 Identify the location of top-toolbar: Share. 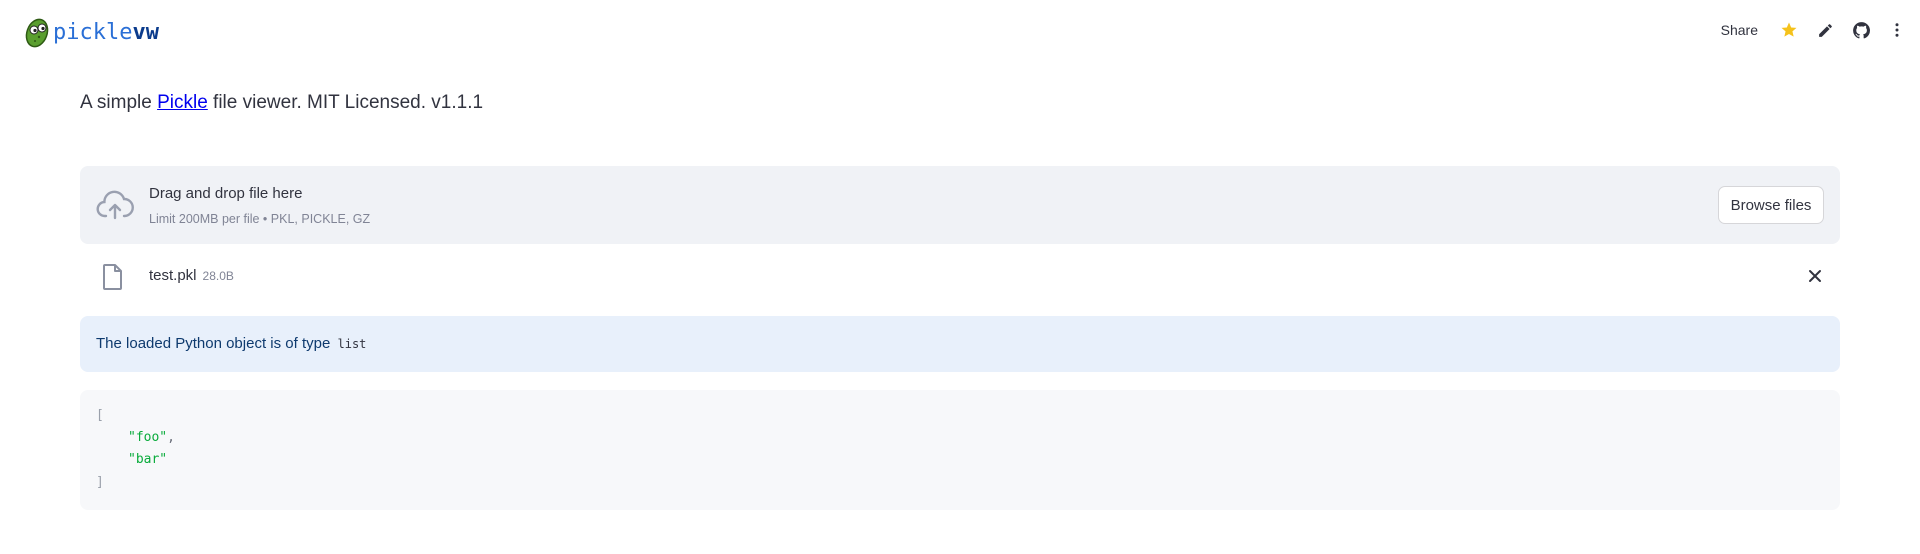
(1814, 30).